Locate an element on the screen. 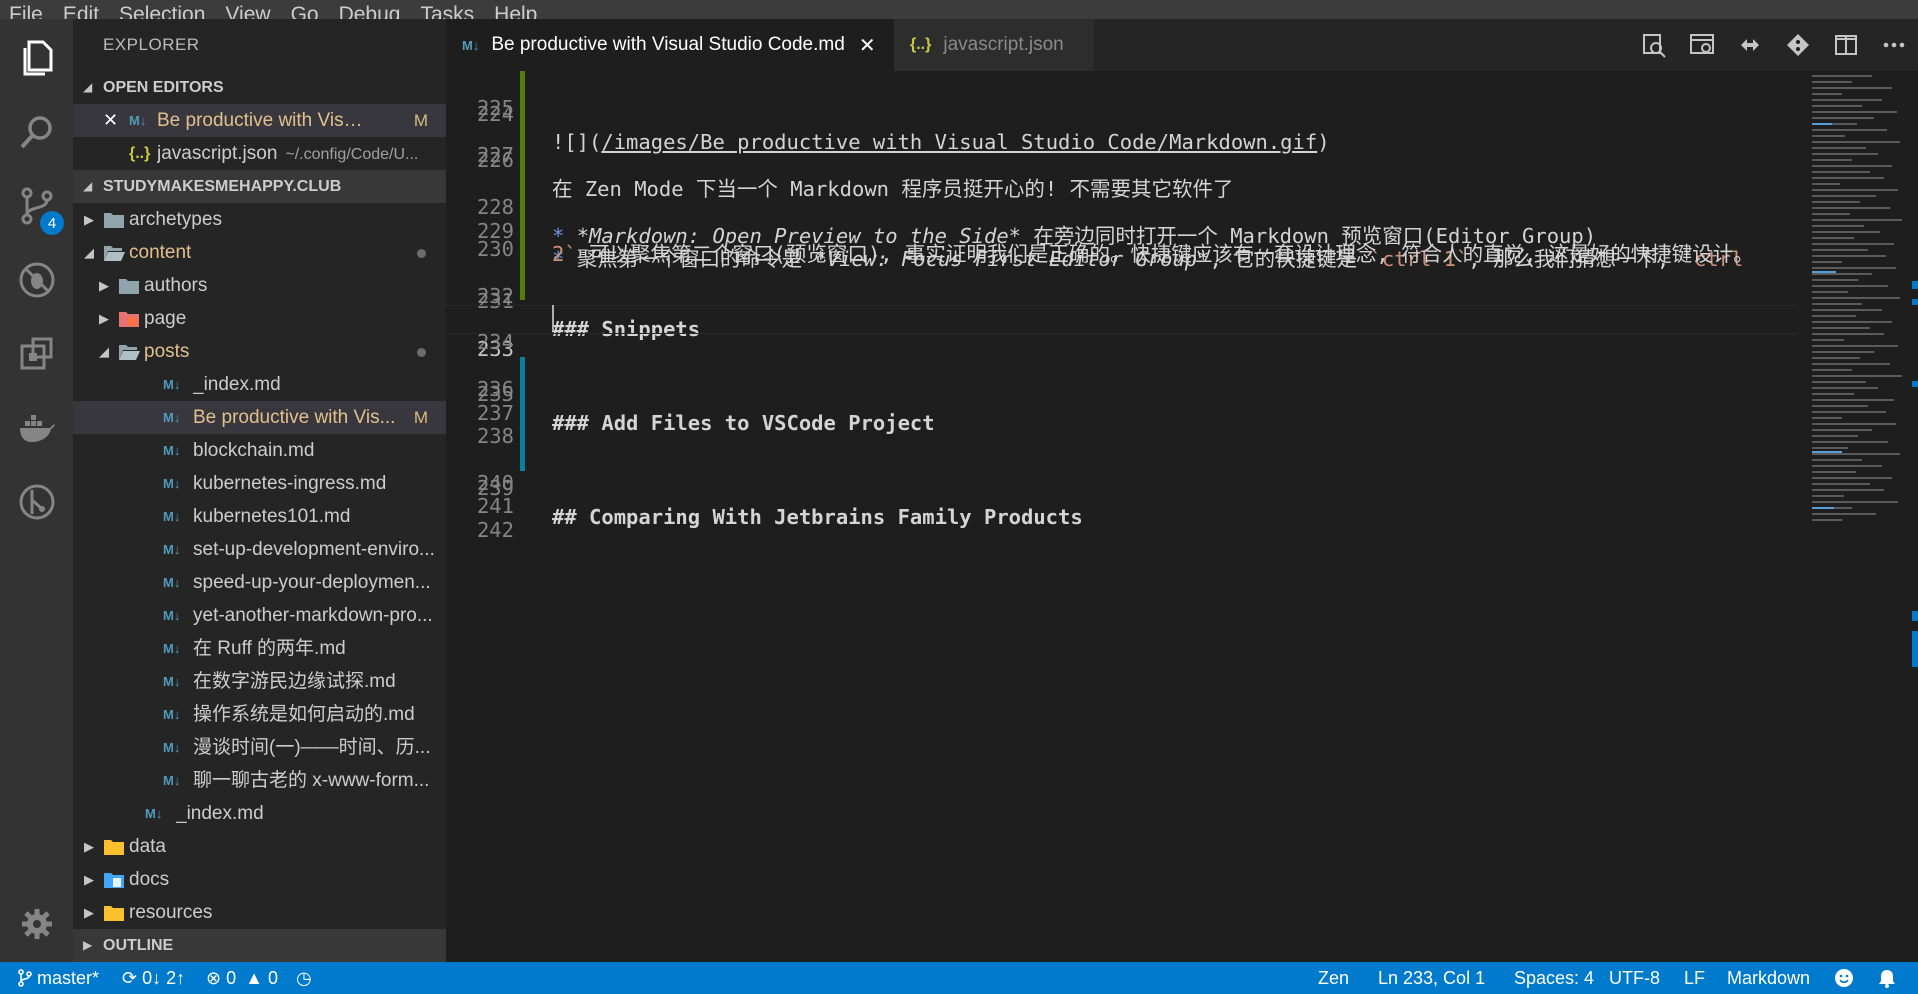 The height and width of the screenshot is (994, 1918). explorer-icon is located at coordinates (36, 58).